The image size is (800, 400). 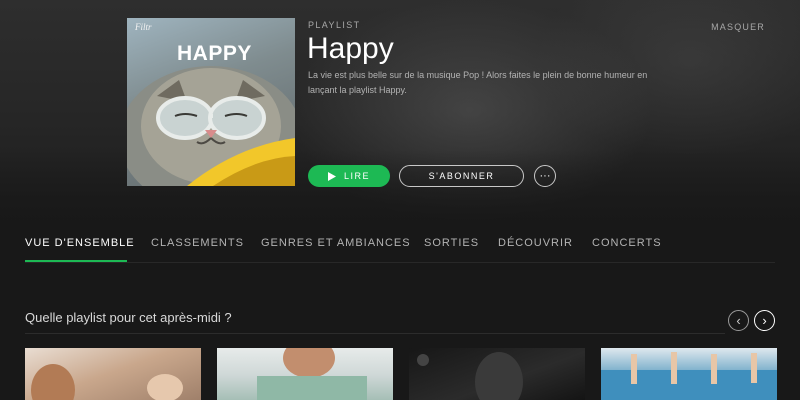 I want to click on follow-button: S'ABONNER, so click(x=461, y=176).